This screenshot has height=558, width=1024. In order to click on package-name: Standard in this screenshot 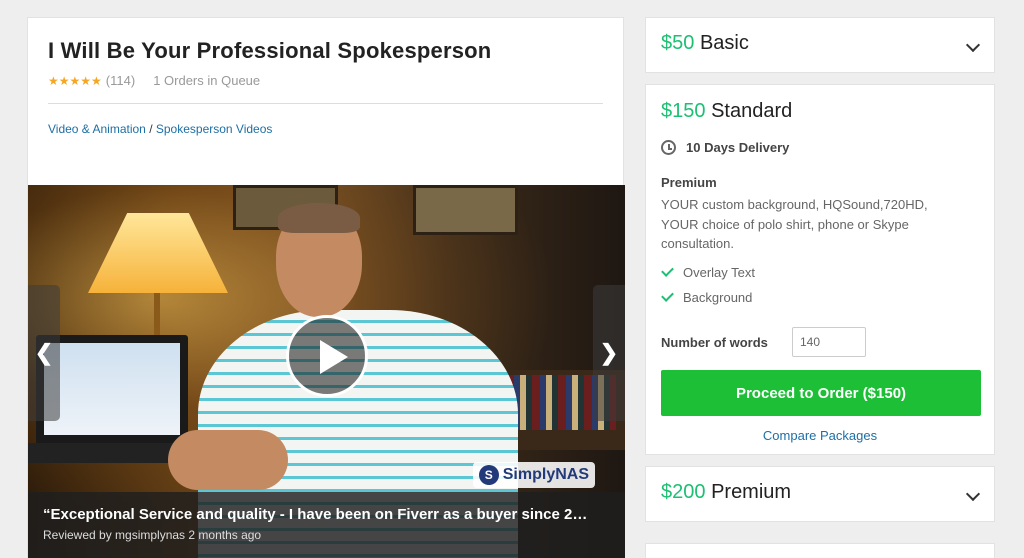, I will do `click(752, 111)`.